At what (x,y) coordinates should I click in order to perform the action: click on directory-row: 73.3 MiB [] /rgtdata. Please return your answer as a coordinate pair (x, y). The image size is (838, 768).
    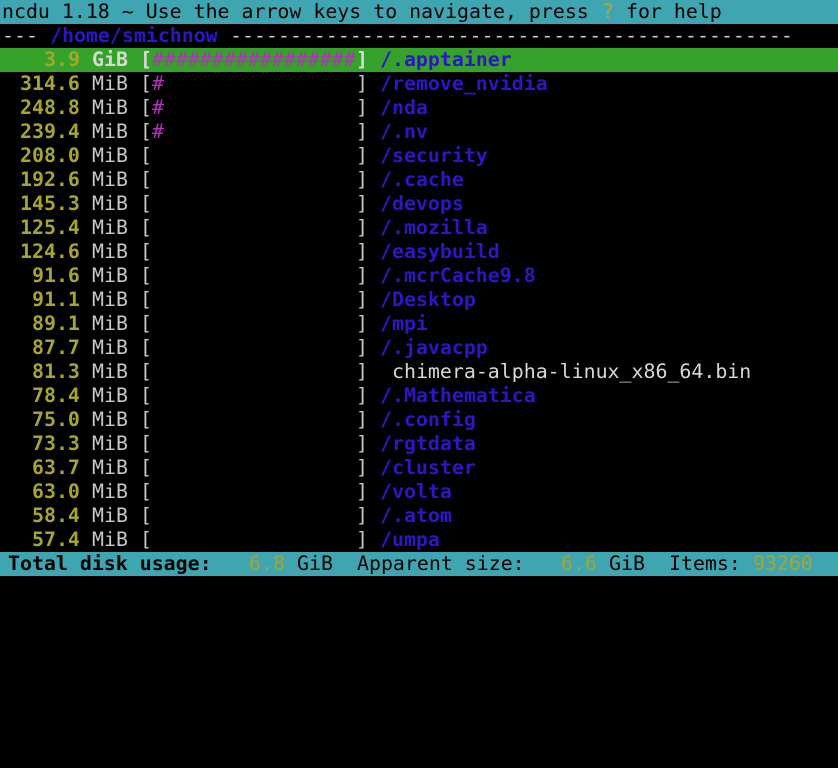
    Looking at the image, I should click on (419, 444).